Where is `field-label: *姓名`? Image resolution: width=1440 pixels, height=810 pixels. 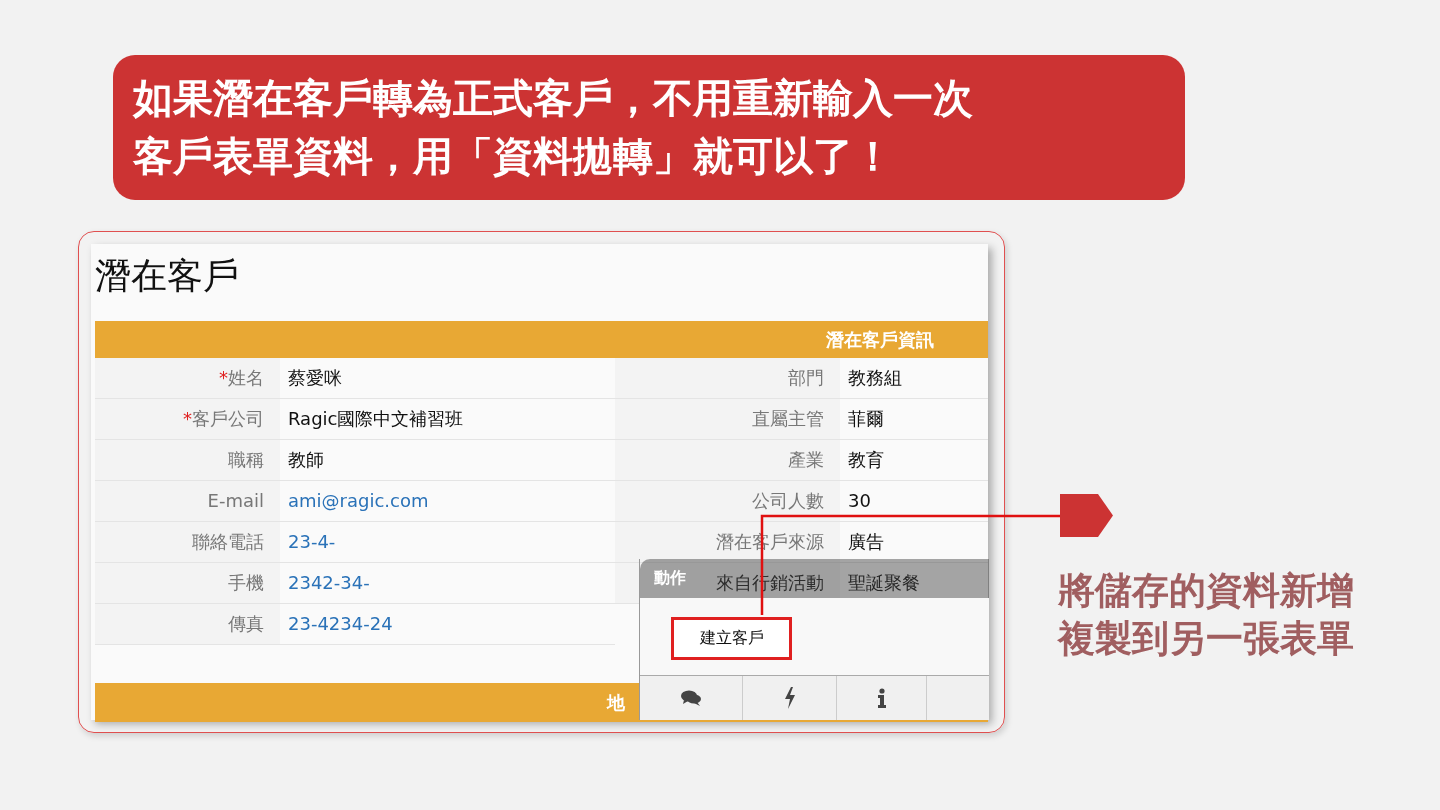 field-label: *姓名 is located at coordinates (187, 378).